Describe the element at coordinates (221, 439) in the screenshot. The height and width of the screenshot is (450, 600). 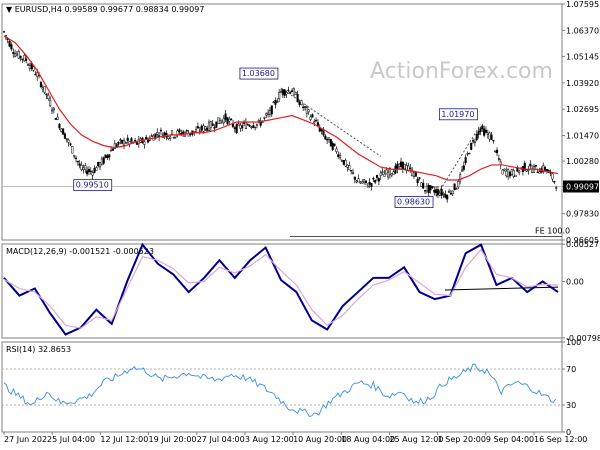
I see `time-tick-label: 27 Jul 04:00` at that location.